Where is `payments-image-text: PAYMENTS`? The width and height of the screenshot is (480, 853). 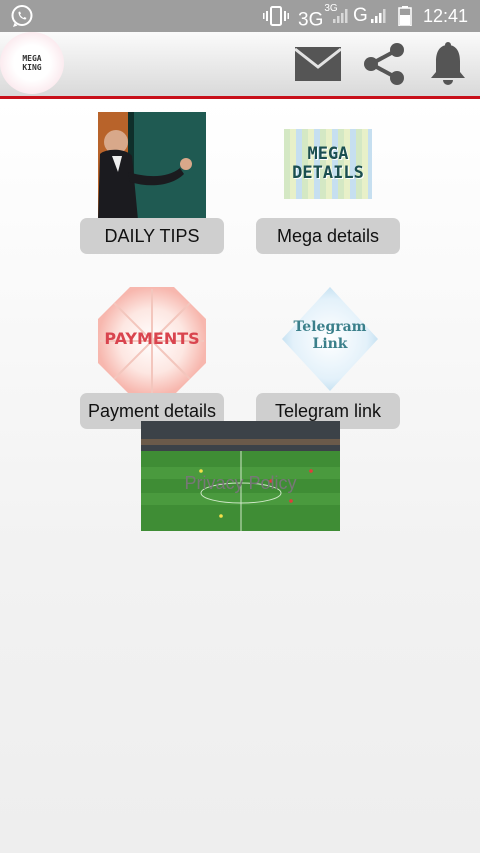 payments-image-text: PAYMENTS is located at coordinates (152, 338).